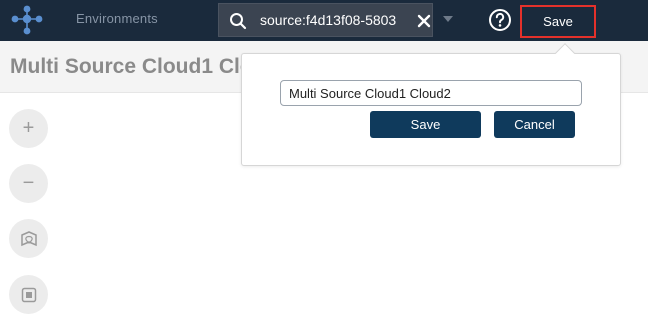 This screenshot has height=333, width=648. I want to click on question-circle-icon, so click(500, 20).